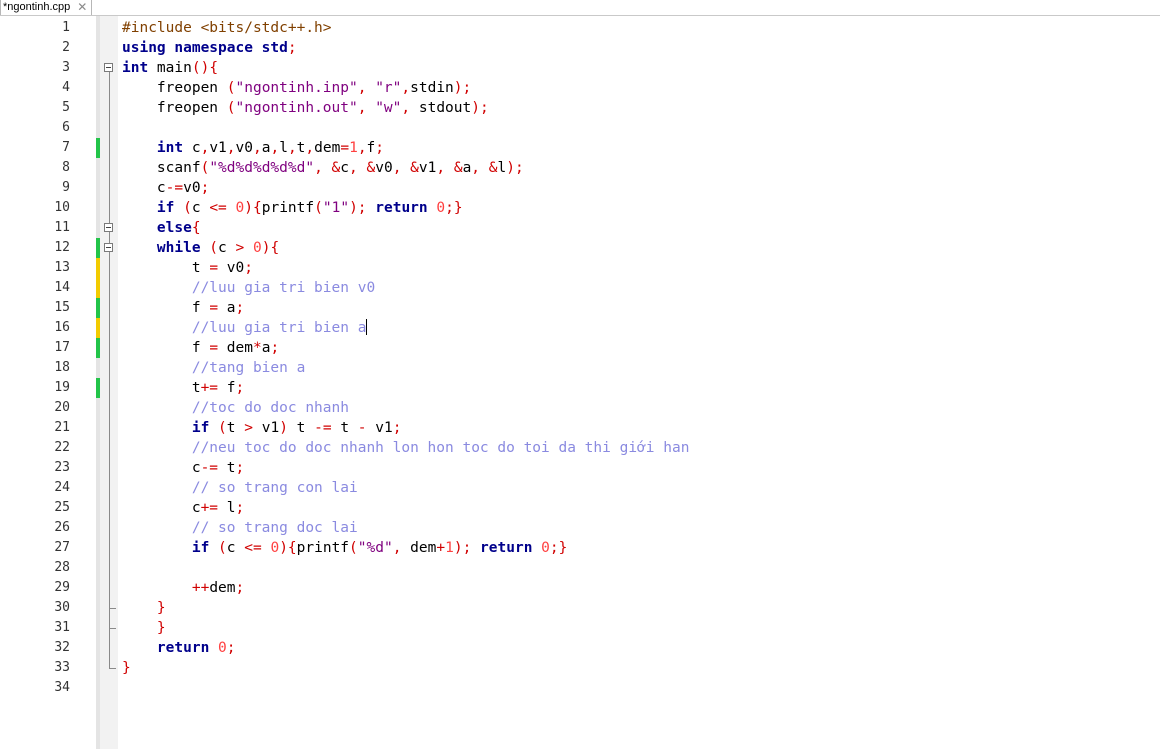 Image resolution: width=1160 pixels, height=749 pixels. I want to click on code-text: c-= t;, so click(183, 468).